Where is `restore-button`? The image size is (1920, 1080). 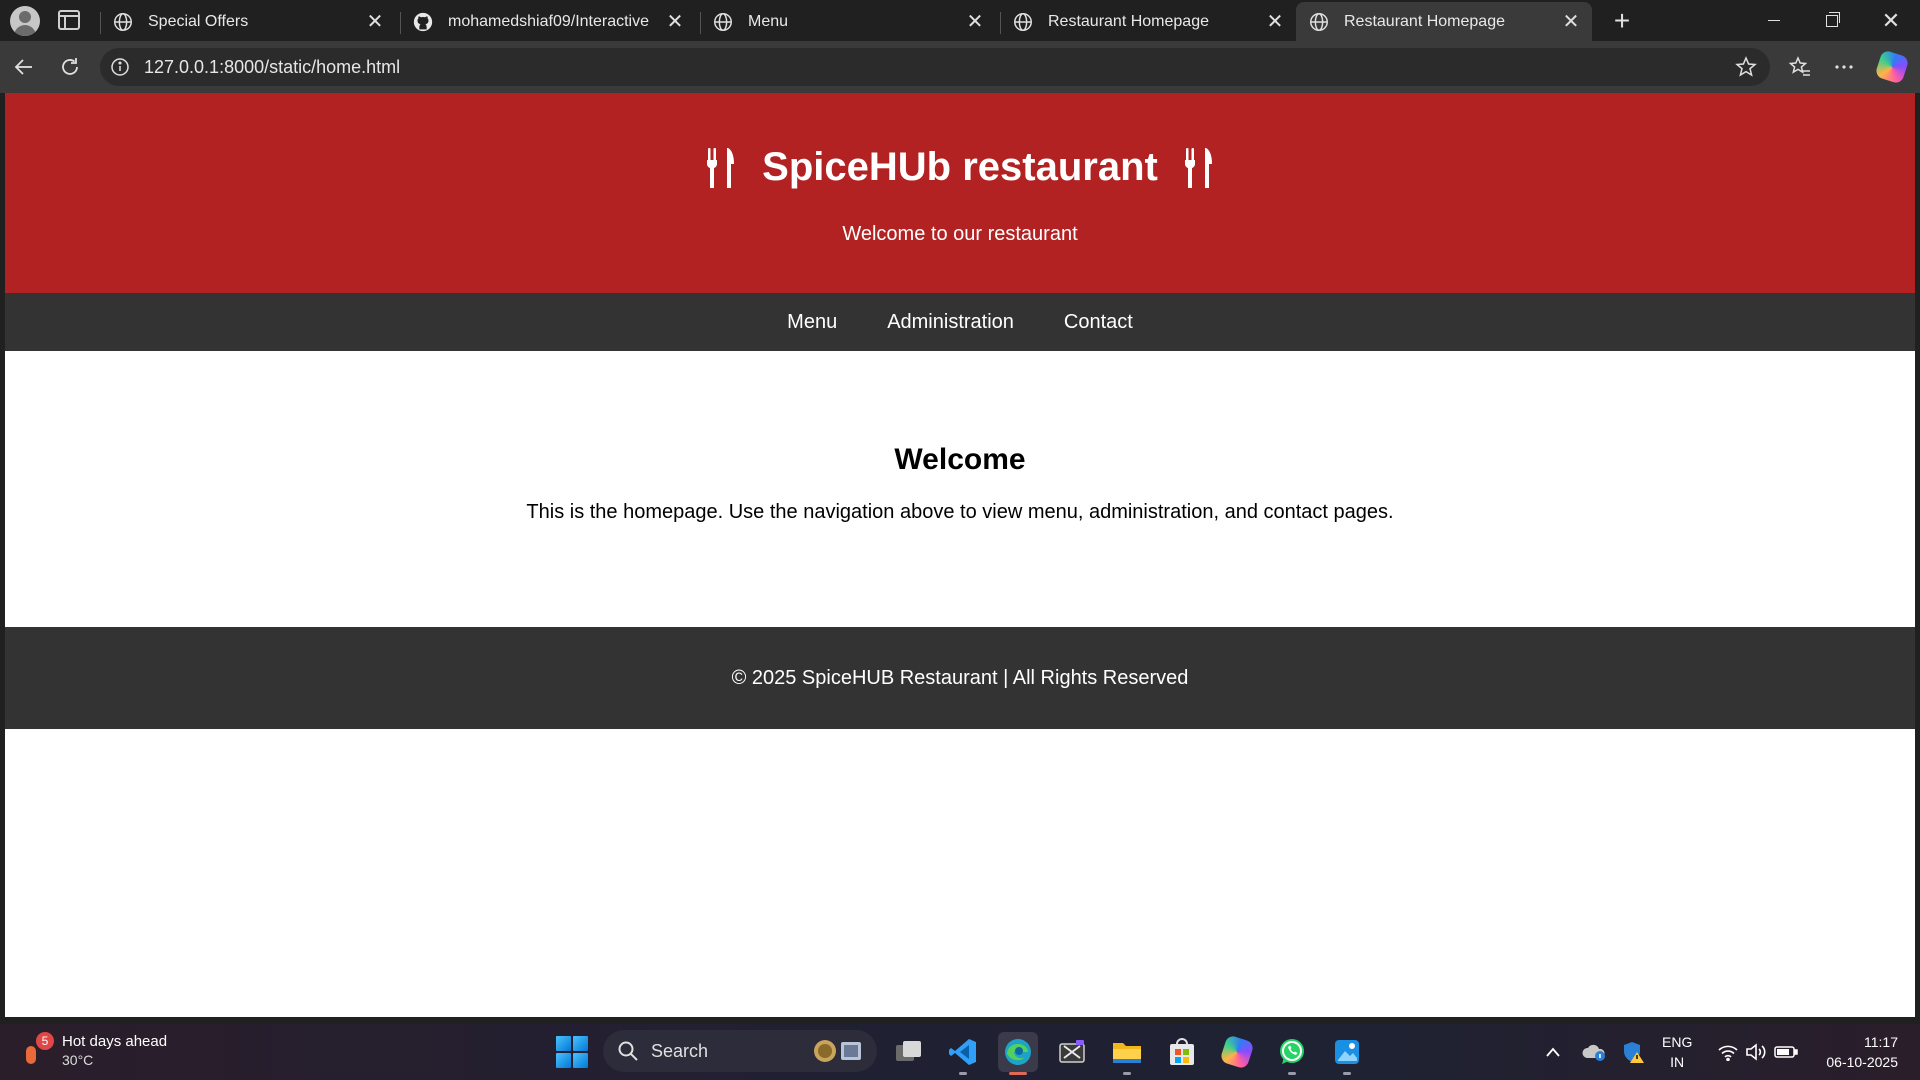
restore-button is located at coordinates (1832, 20).